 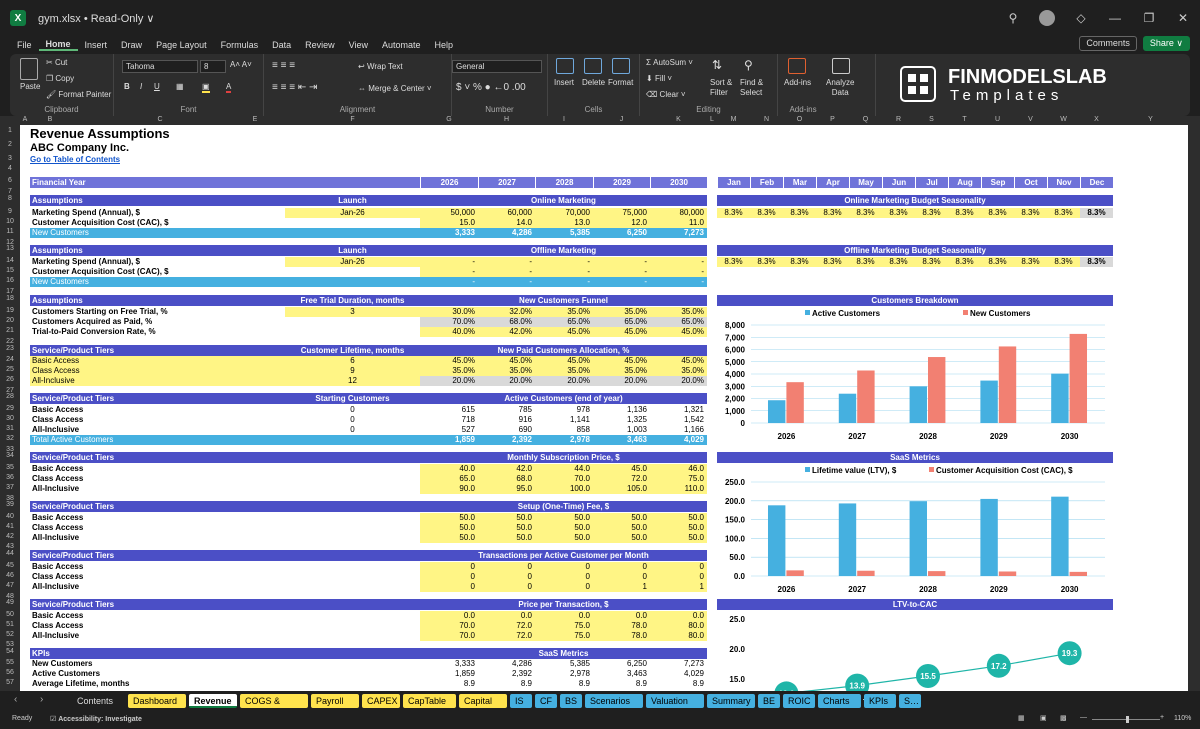 What do you see at coordinates (50, 119) in the screenshot?
I see `column-header: B` at bounding box center [50, 119].